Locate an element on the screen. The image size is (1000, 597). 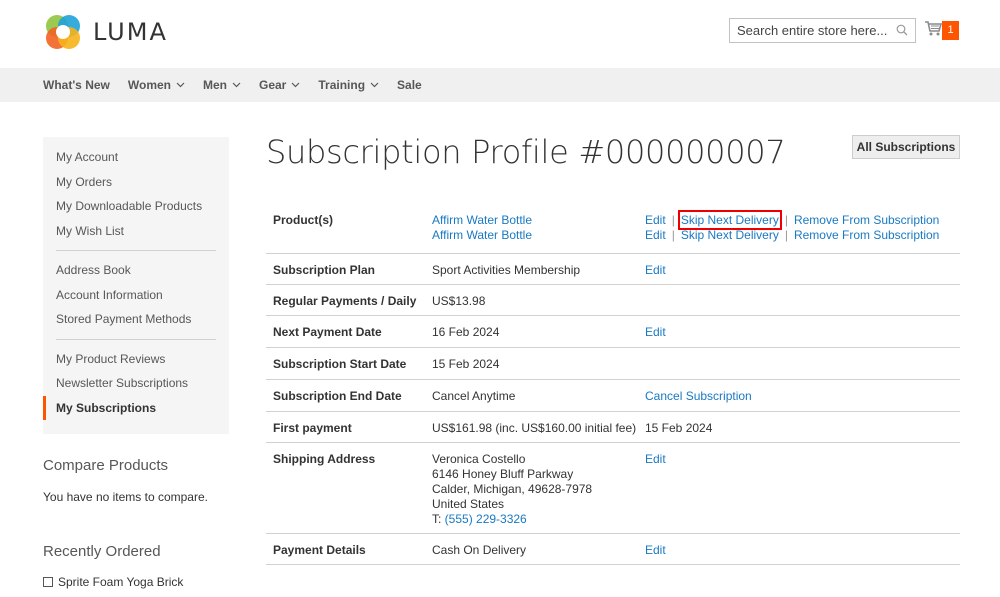
row-label: Next Payment Date is located at coordinates (327, 331).